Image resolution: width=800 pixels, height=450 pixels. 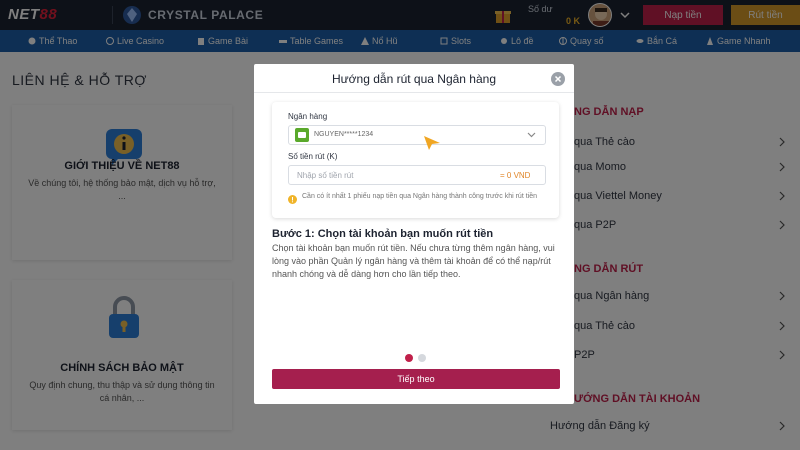 What do you see at coordinates (422, 358) in the screenshot?
I see `pagination-dot` at bounding box center [422, 358].